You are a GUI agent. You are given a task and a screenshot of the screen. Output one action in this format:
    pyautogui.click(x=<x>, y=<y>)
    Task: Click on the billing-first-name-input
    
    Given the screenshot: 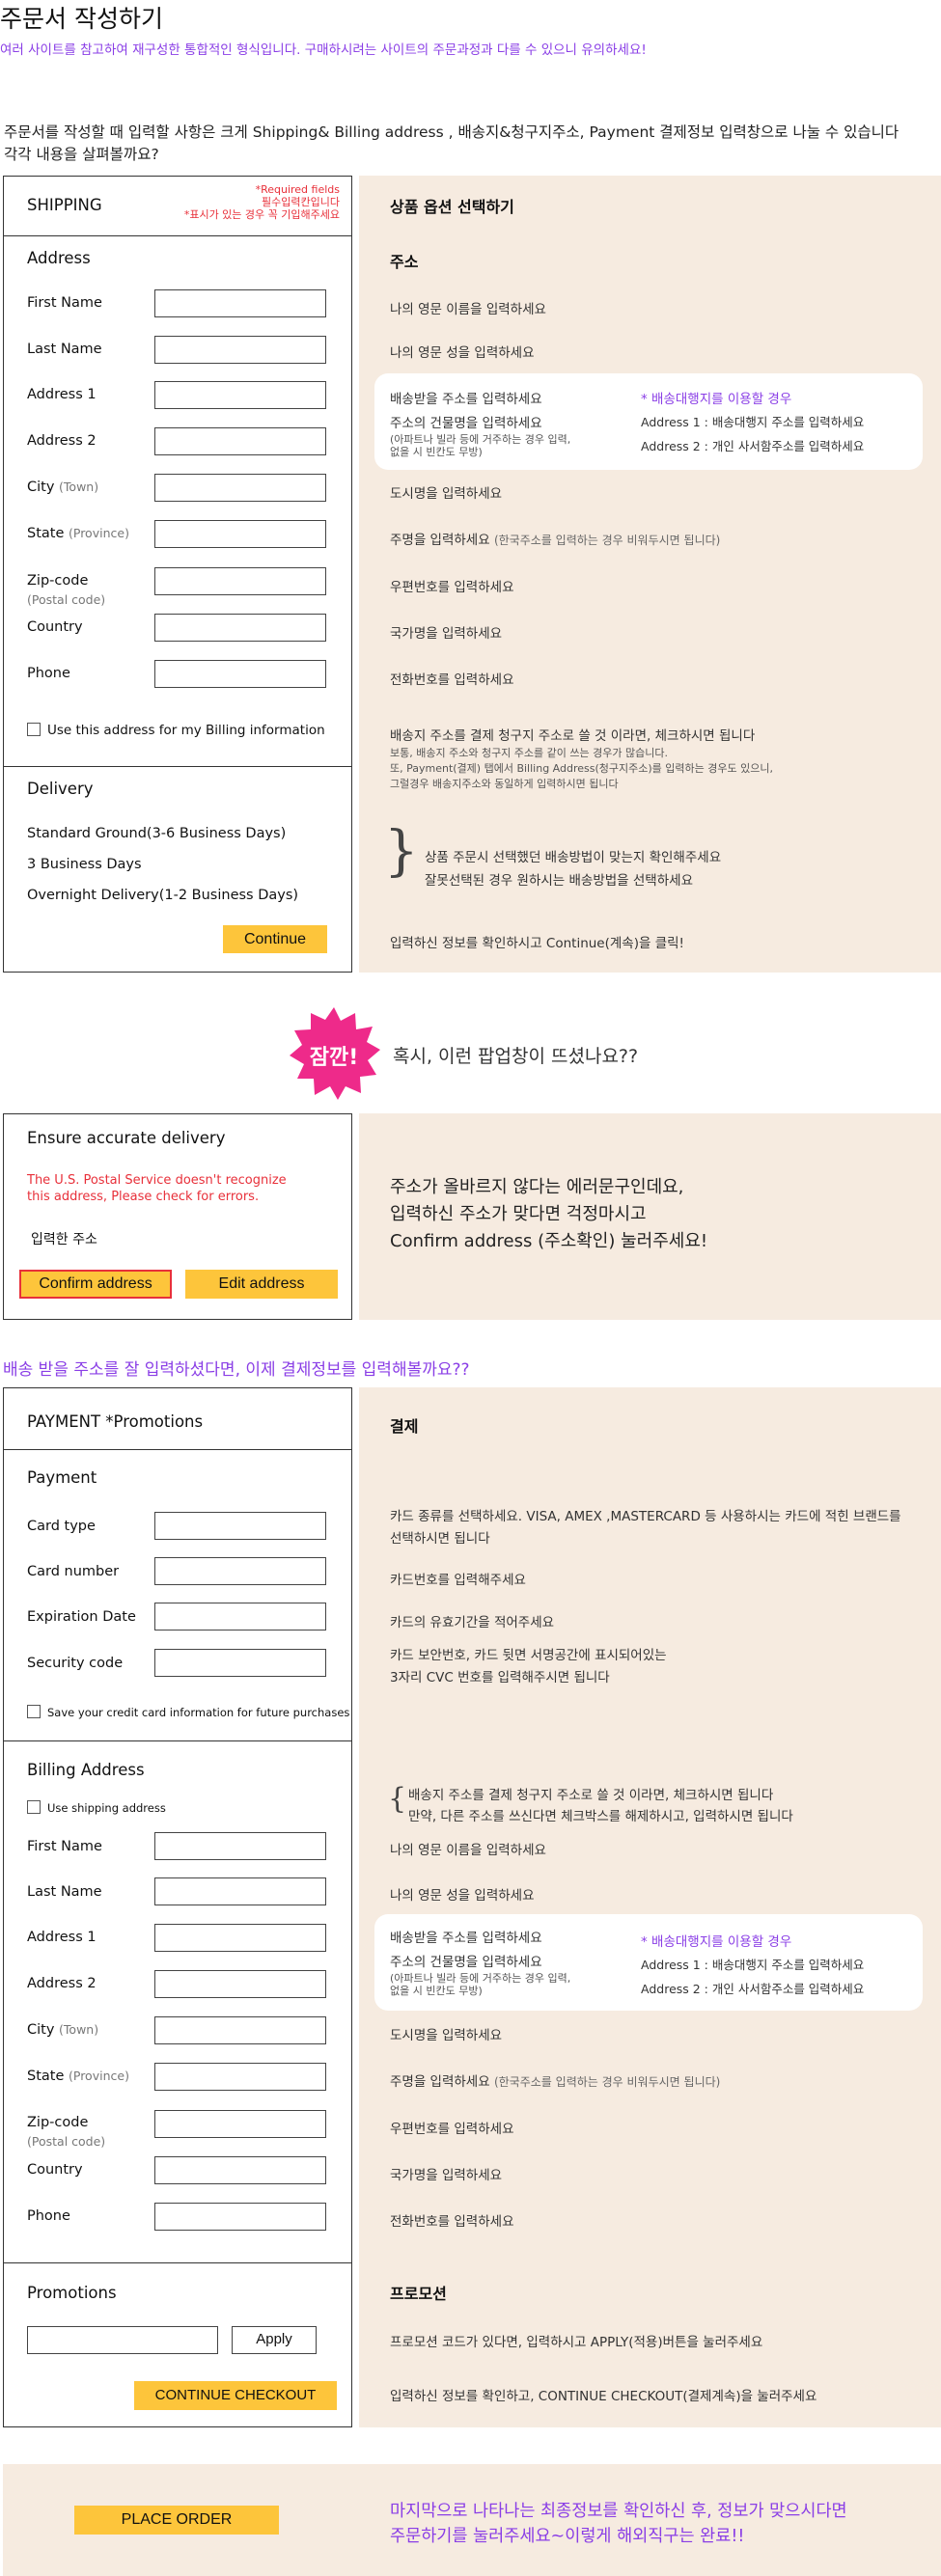 What is the action you would take?
    pyautogui.click(x=240, y=1846)
    